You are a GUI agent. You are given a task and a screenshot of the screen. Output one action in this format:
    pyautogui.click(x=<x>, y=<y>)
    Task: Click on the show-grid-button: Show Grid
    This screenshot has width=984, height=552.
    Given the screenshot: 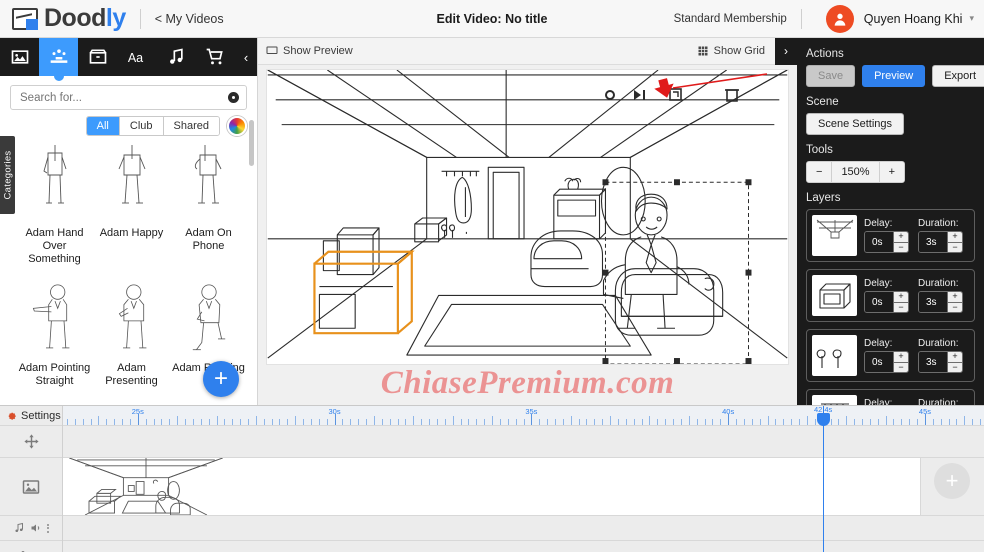 What is the action you would take?
    pyautogui.click(x=731, y=51)
    